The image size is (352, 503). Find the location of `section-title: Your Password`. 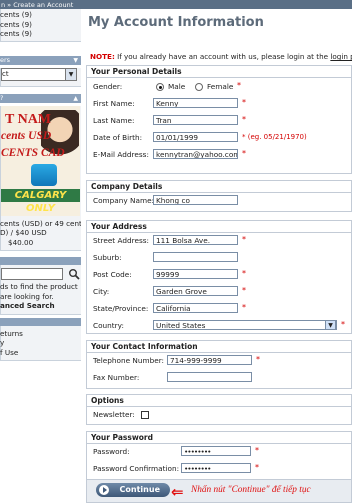

section-title: Your Password is located at coordinates (219, 438).